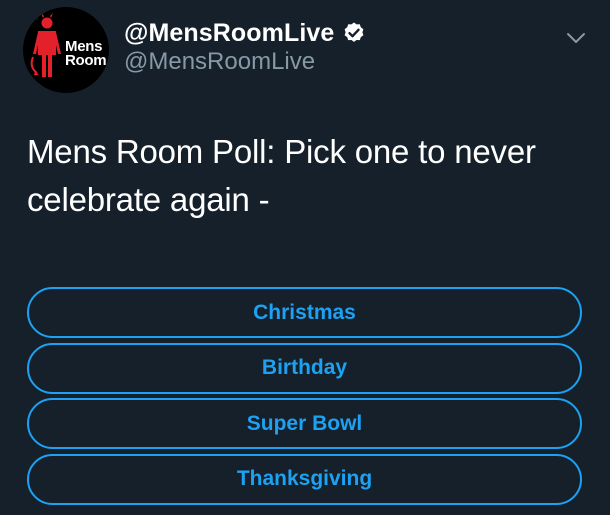  Describe the element at coordinates (304, 423) in the screenshot. I see `poll-option-super-bowl: Super Bowl` at that location.